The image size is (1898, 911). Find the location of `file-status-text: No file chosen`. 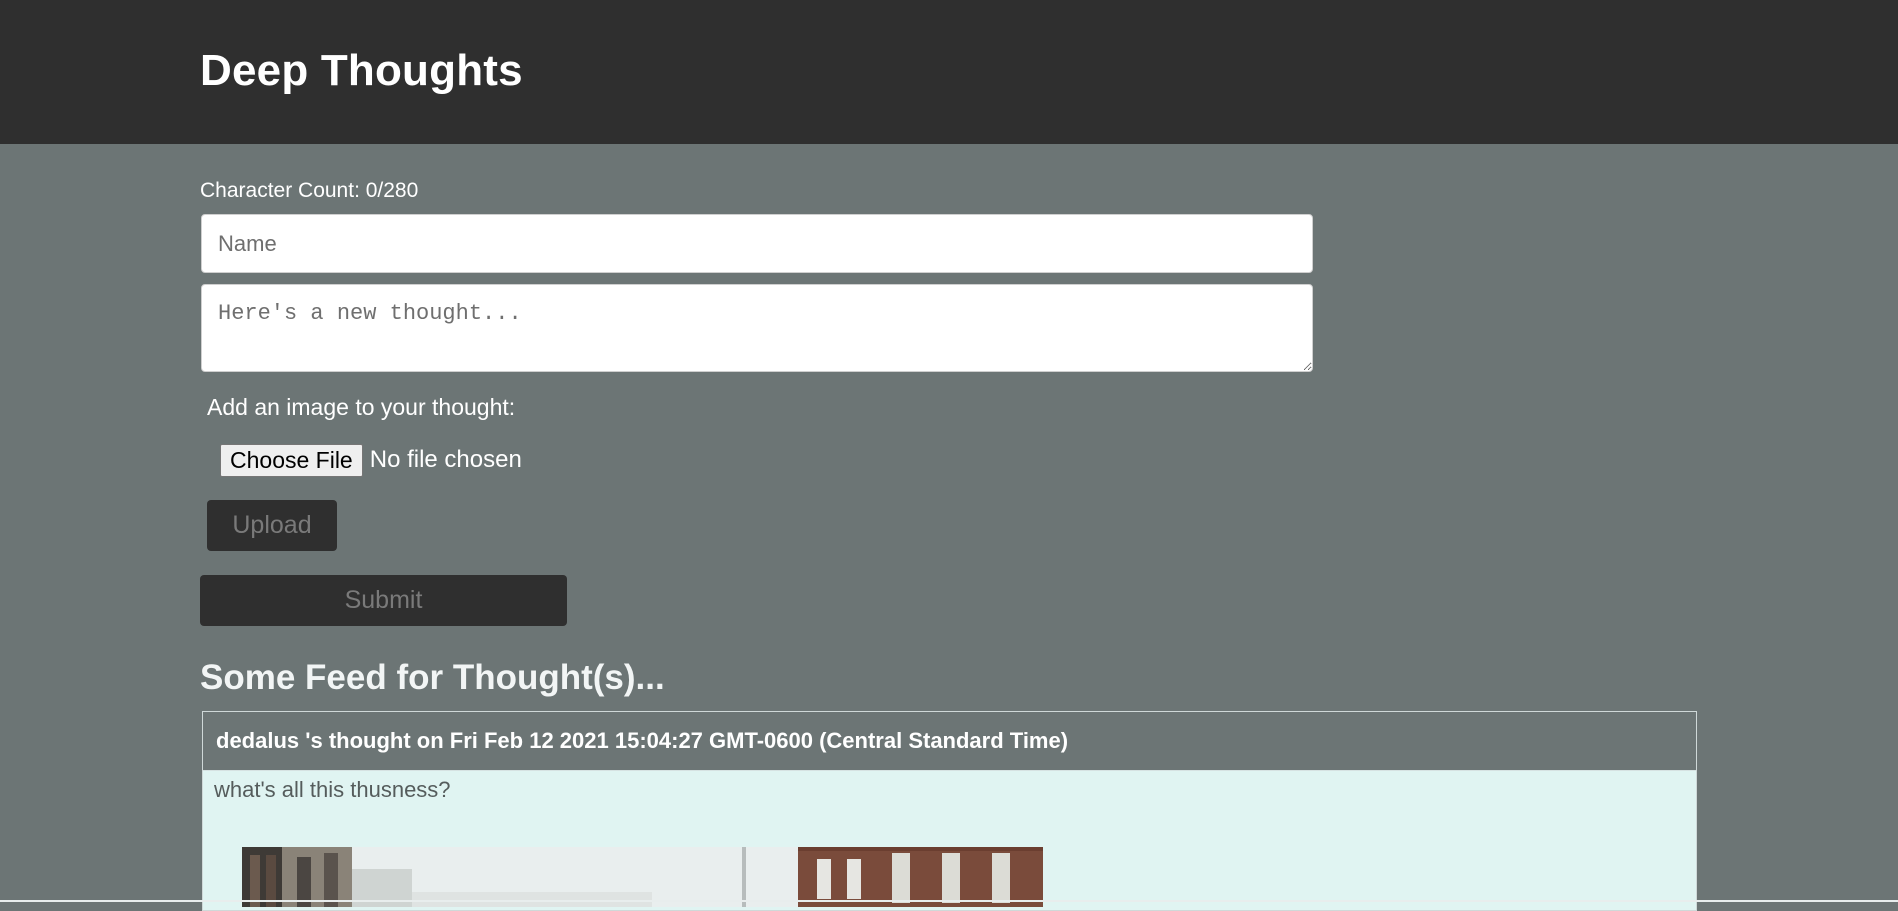

file-status-text: No file chosen is located at coordinates (445, 459).